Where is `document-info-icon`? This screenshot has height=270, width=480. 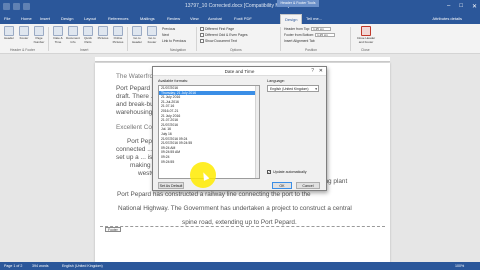 document-info-icon is located at coordinates (73, 31).